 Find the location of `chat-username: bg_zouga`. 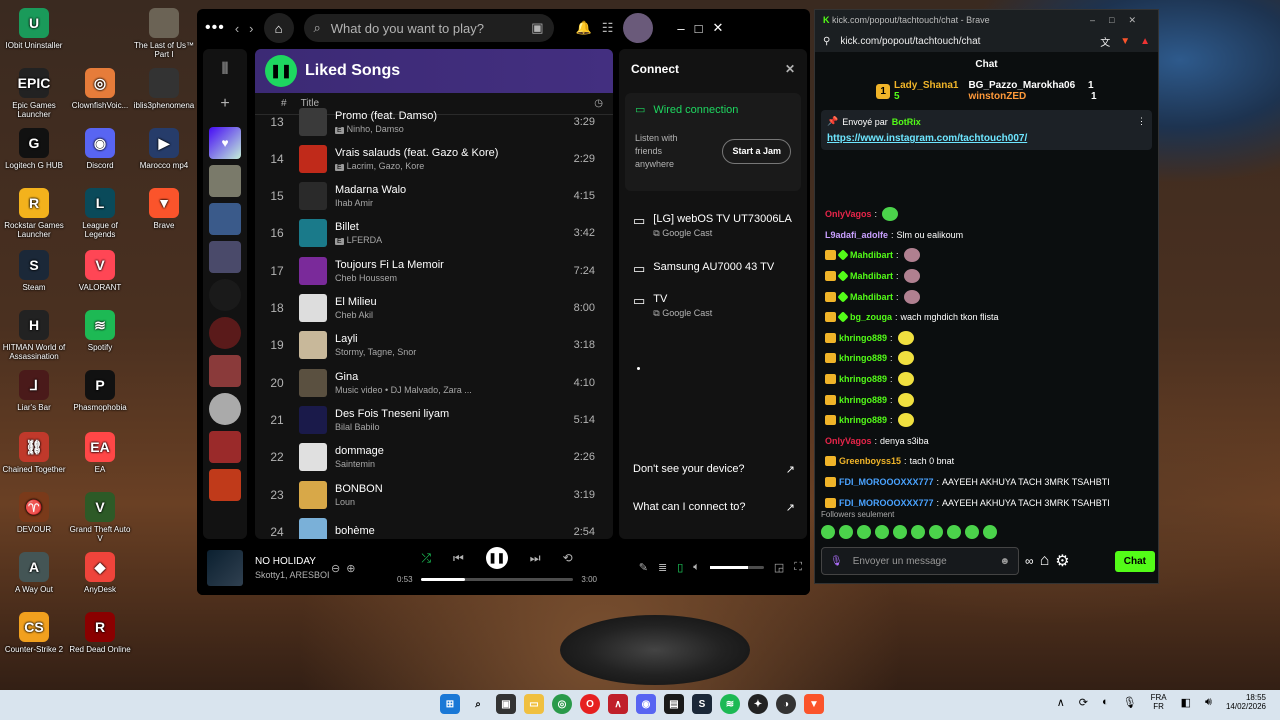

chat-username: bg_zouga is located at coordinates (871, 317).